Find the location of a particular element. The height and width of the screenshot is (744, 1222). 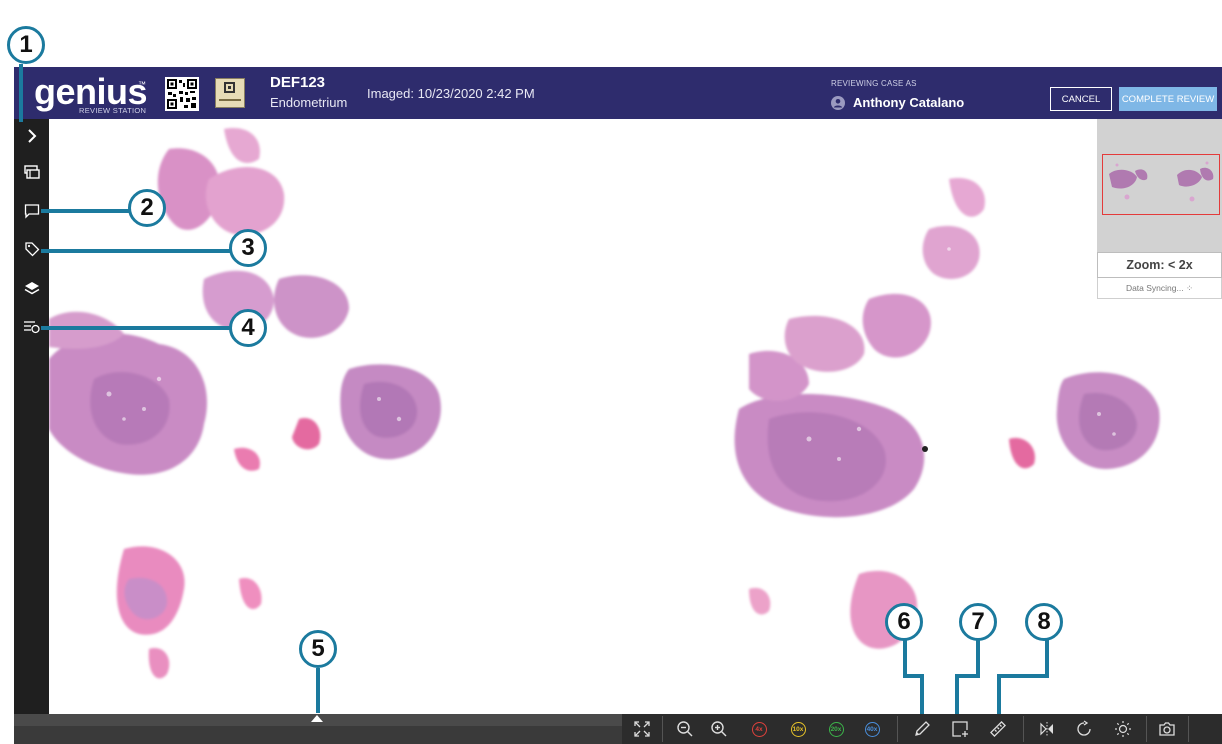

imaged-timestamp: Imaged: 10/23/2020 2:42 PM is located at coordinates (451, 93).